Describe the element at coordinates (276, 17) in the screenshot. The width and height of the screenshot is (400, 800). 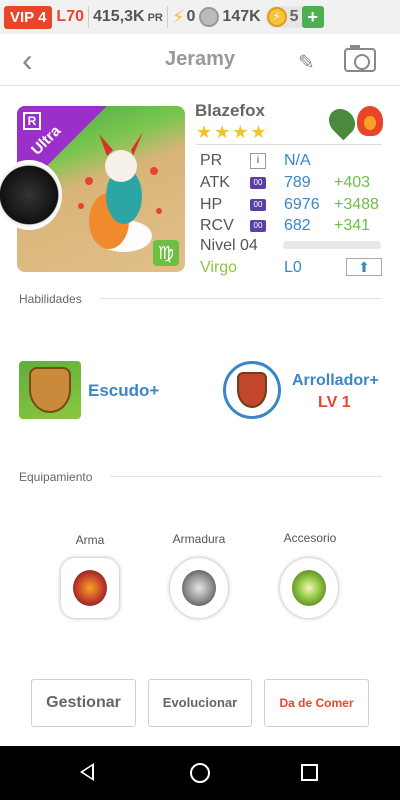
I see `gem-icon: ⚡` at that location.